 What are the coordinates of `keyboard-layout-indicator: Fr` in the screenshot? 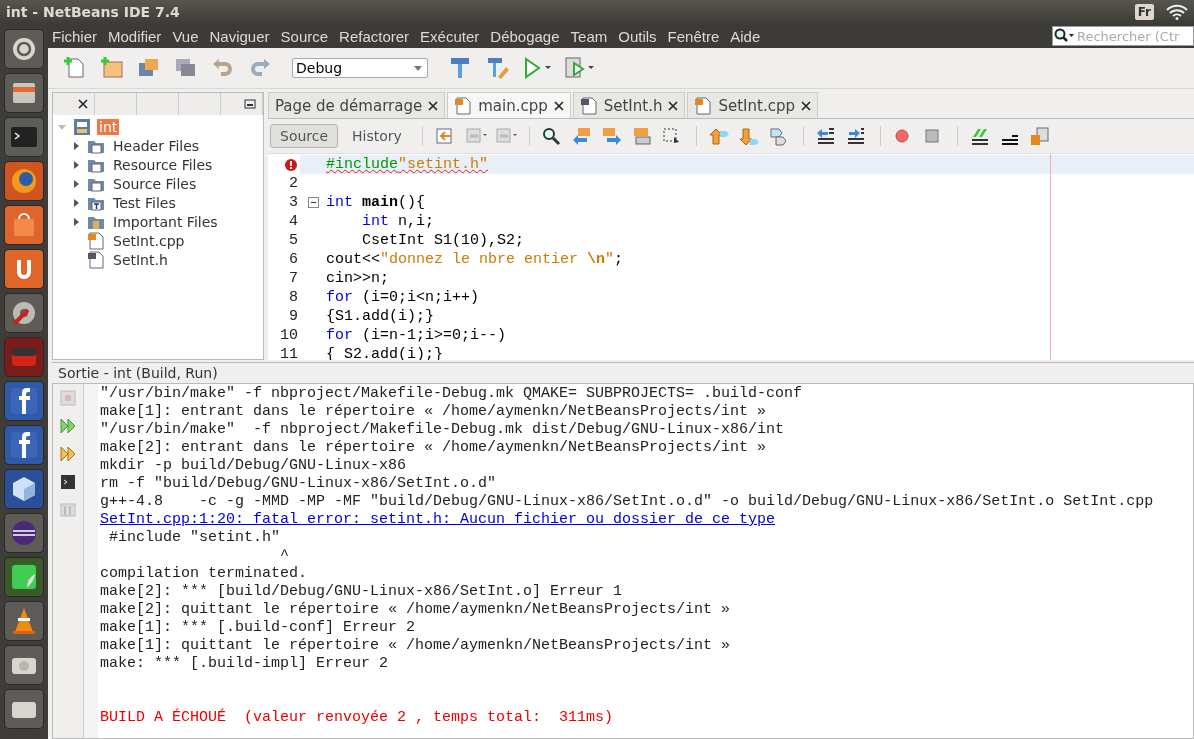 It's located at (1144, 12).